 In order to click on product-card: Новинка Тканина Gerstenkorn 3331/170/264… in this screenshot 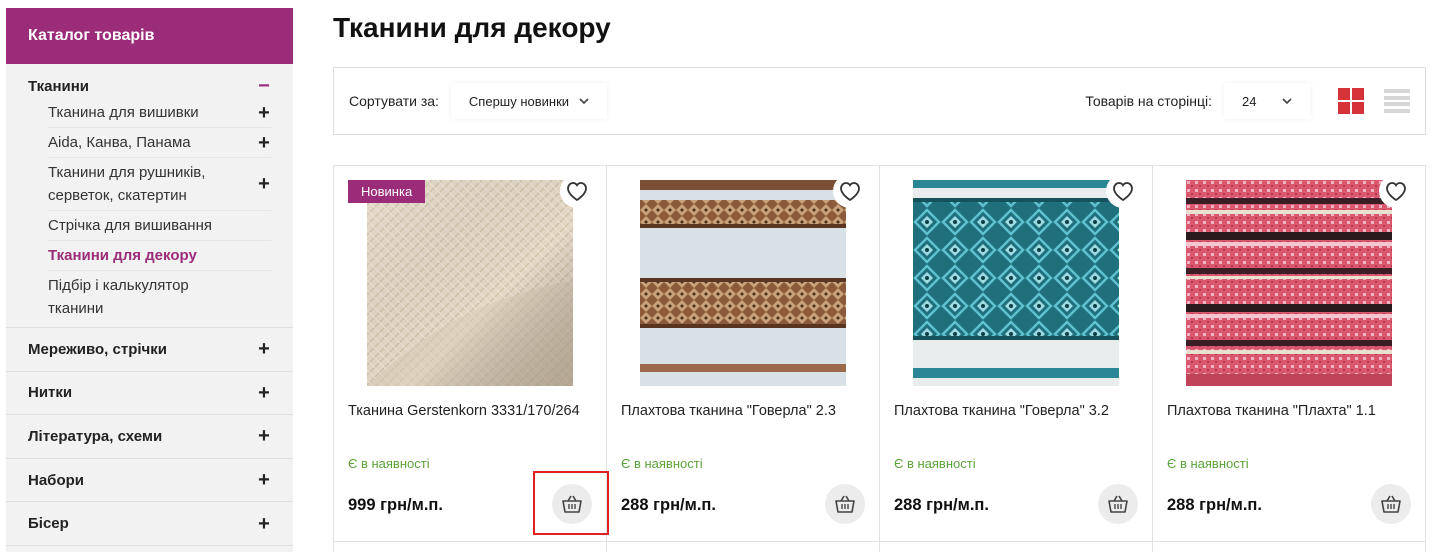, I will do `click(470, 359)`.